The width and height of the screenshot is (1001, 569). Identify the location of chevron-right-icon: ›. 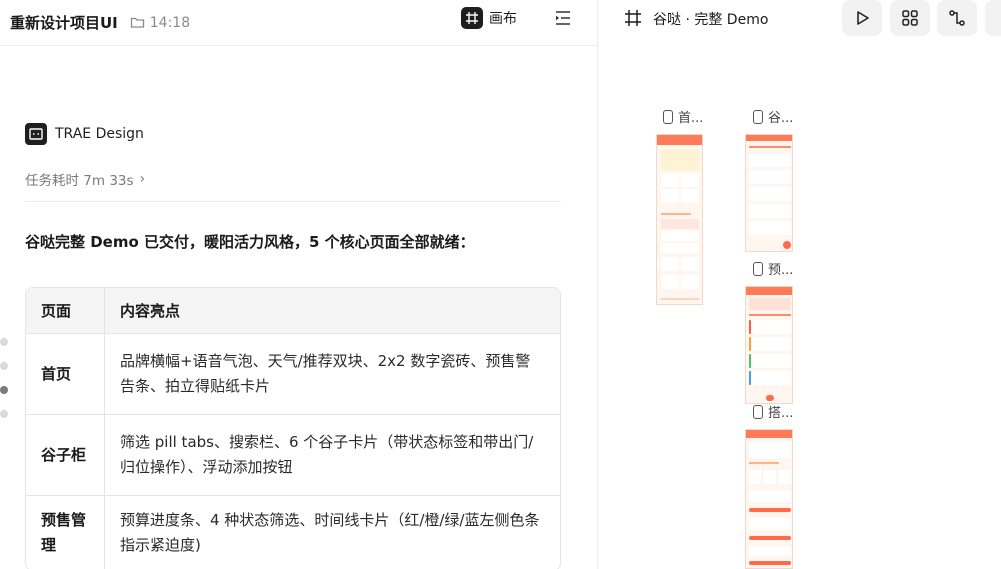
(142, 179).